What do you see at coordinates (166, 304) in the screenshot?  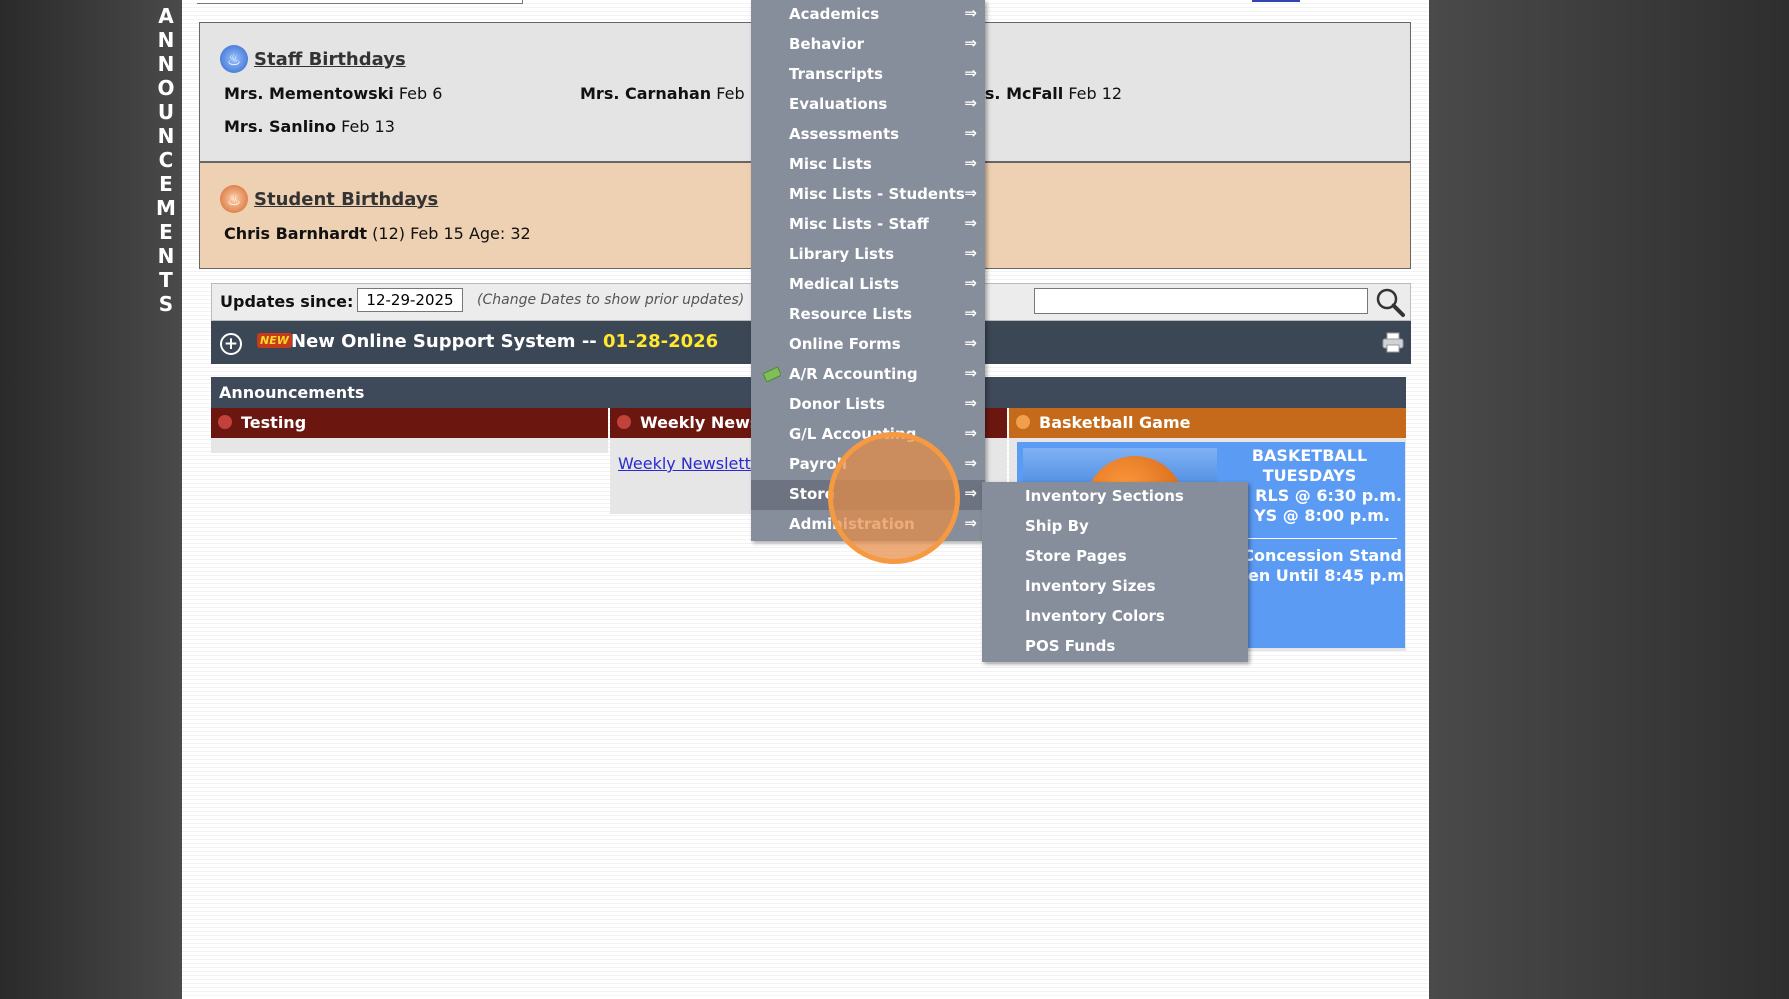 I see `banner-letter: S` at bounding box center [166, 304].